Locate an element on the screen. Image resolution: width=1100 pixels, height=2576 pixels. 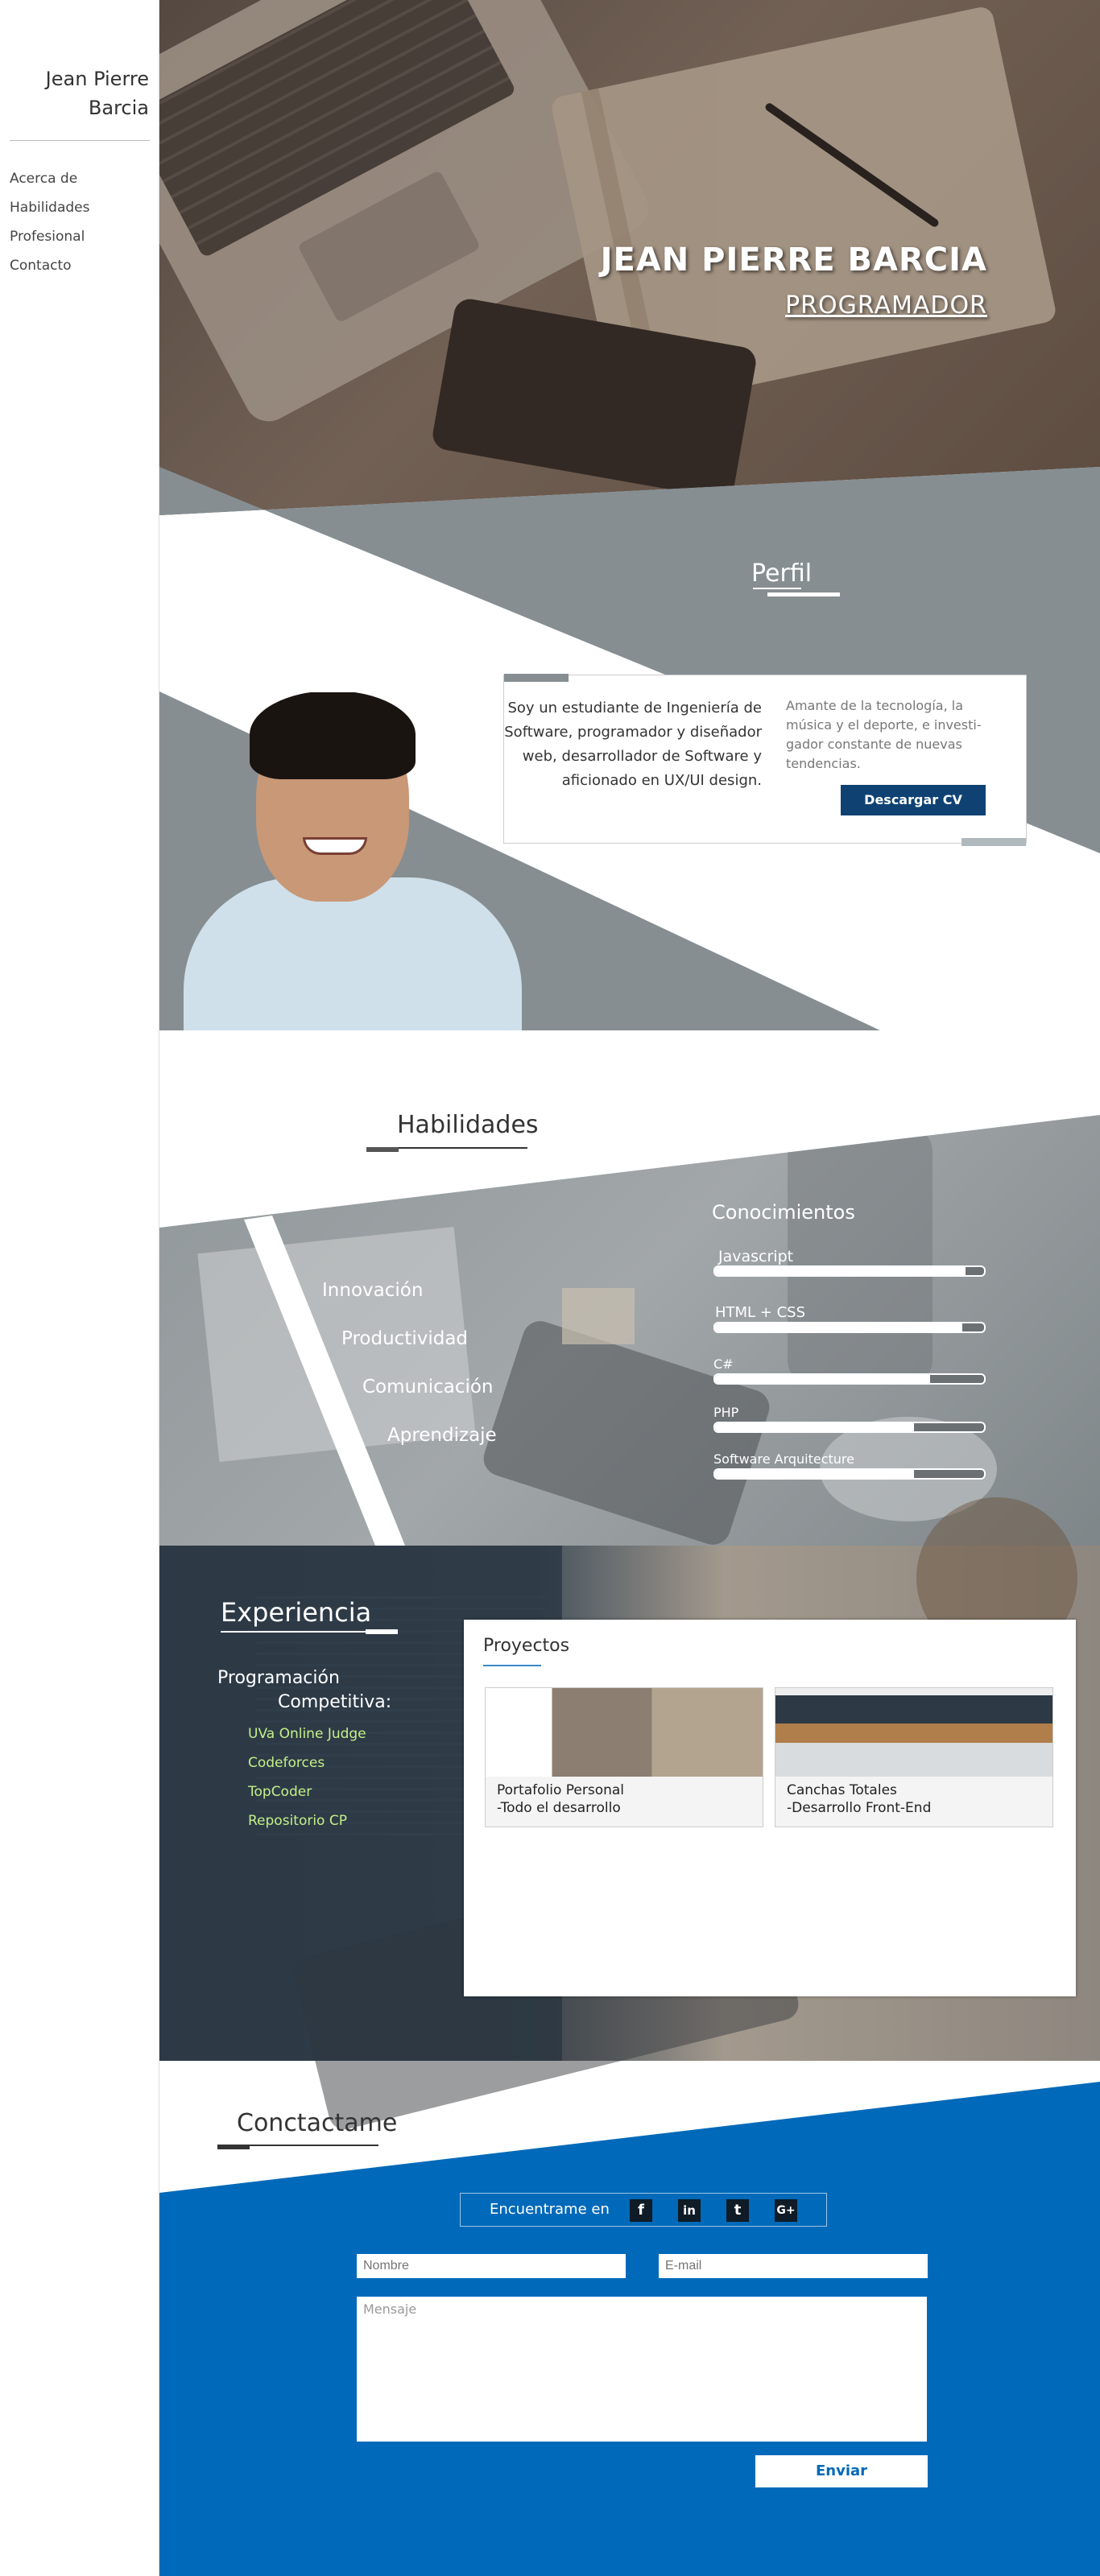
nav-item-profesional: Profesional is located at coordinates (49, 236).